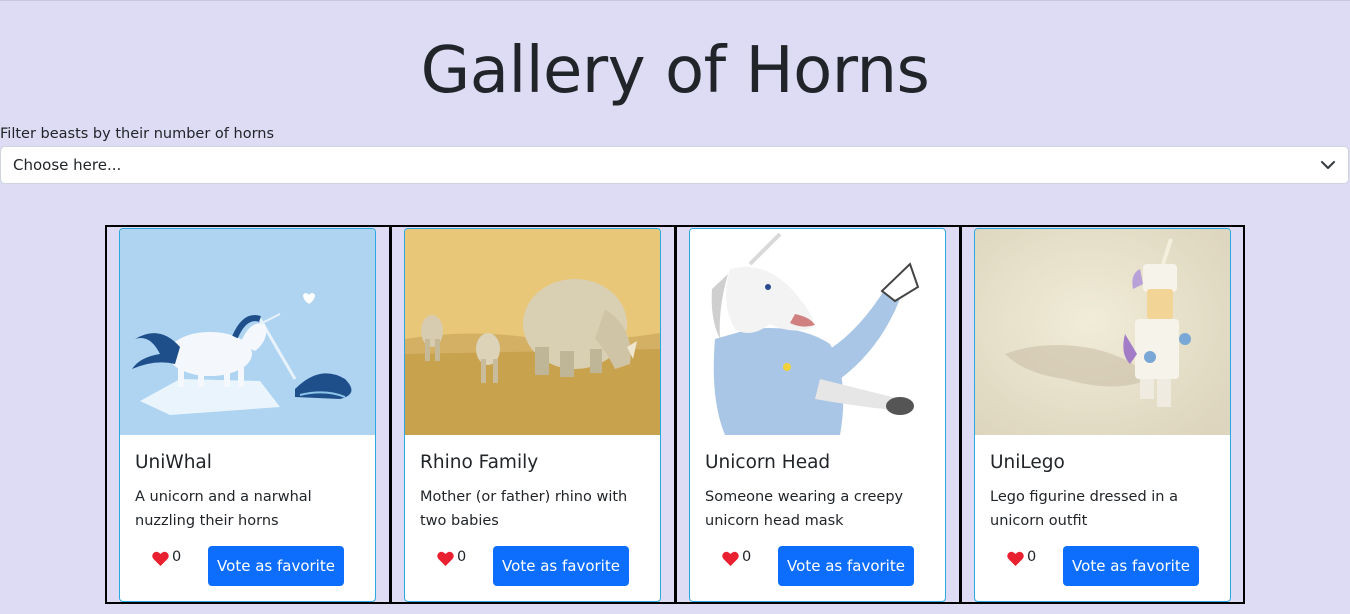  Describe the element at coordinates (532, 332) in the screenshot. I see `beast-image-rhino-family` at that location.